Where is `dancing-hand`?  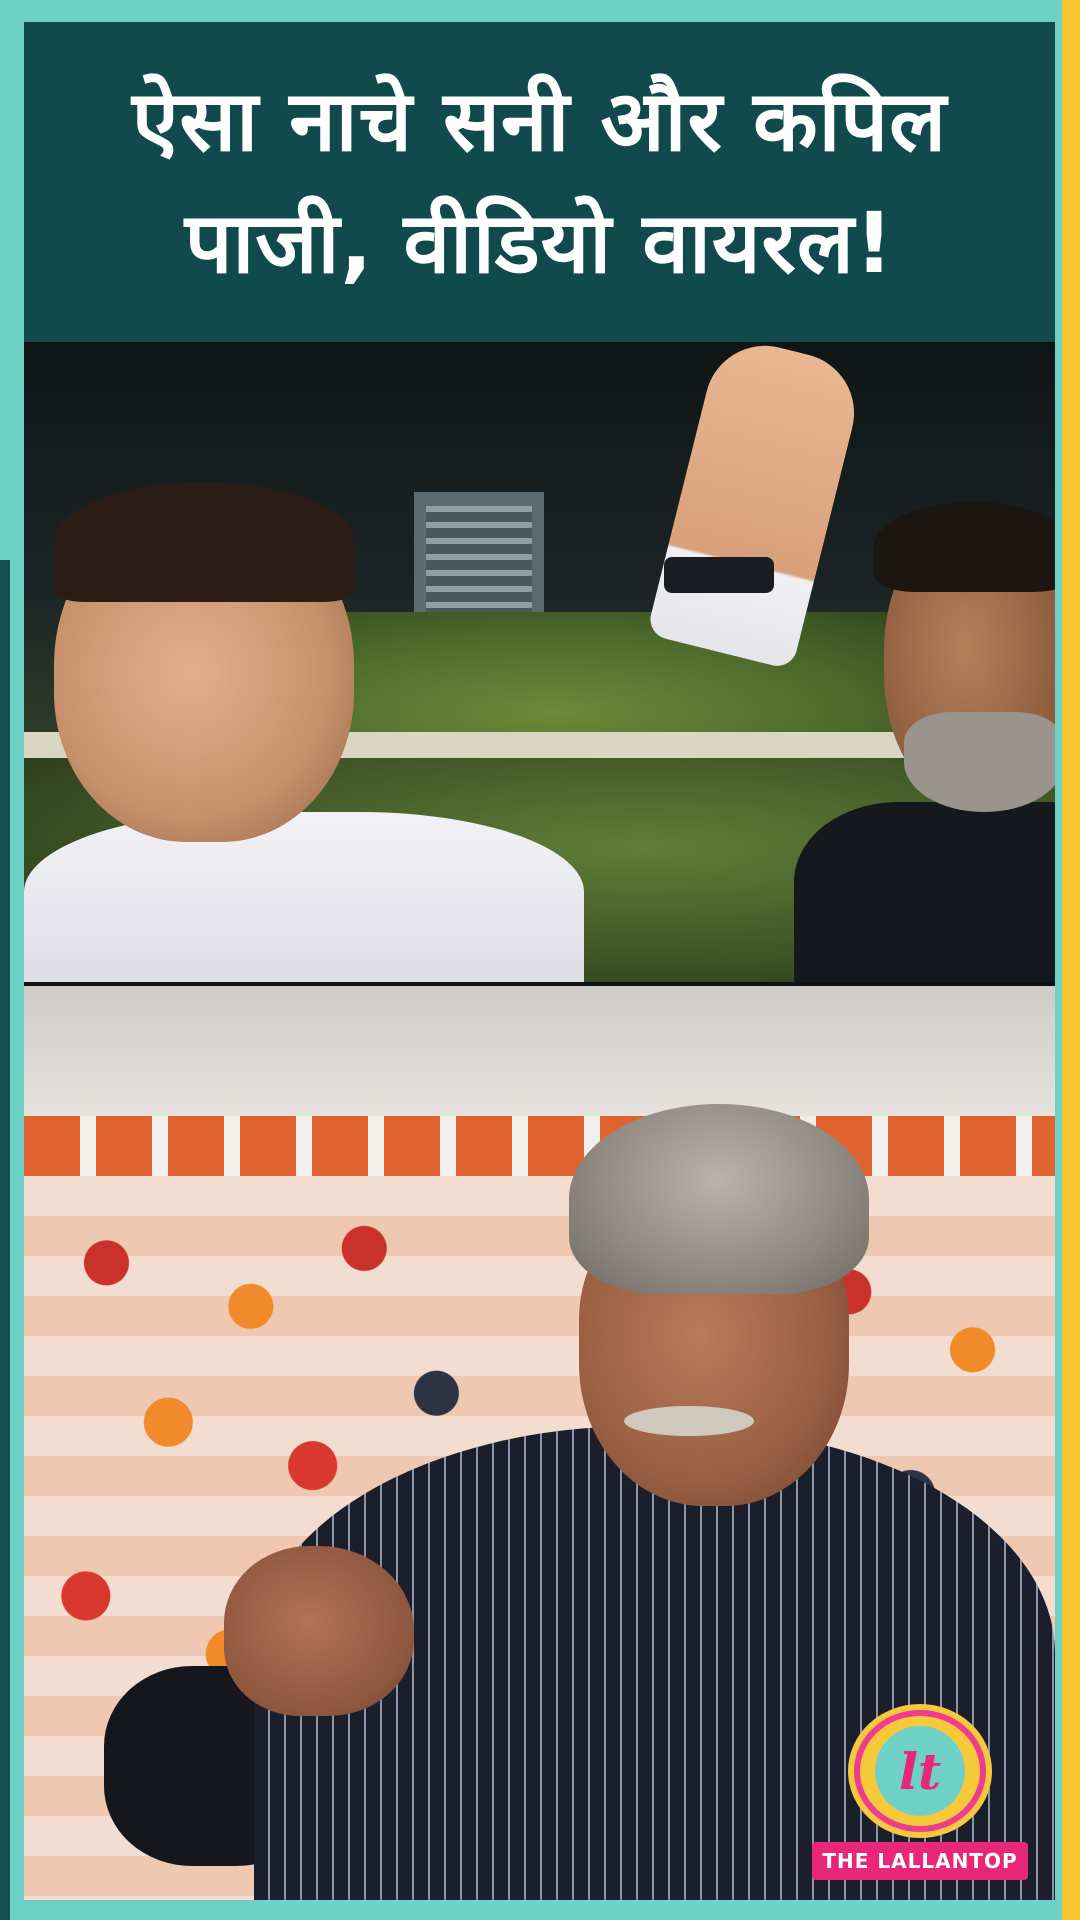 dancing-hand is located at coordinates (319, 1631).